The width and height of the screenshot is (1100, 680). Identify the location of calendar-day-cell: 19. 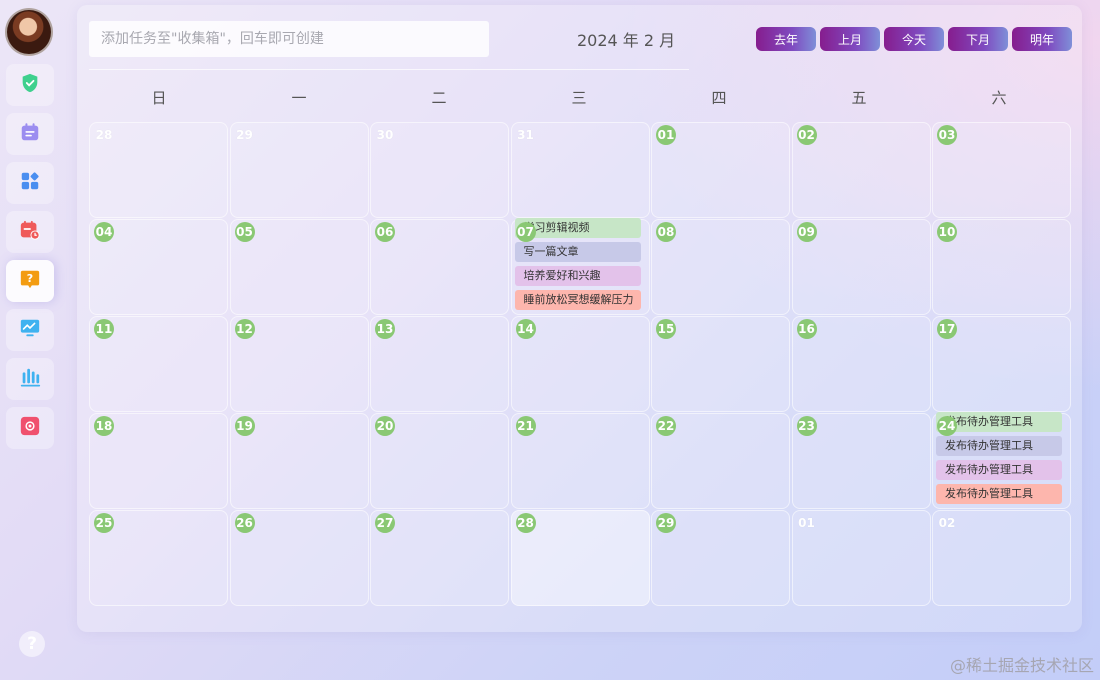
(299, 461).